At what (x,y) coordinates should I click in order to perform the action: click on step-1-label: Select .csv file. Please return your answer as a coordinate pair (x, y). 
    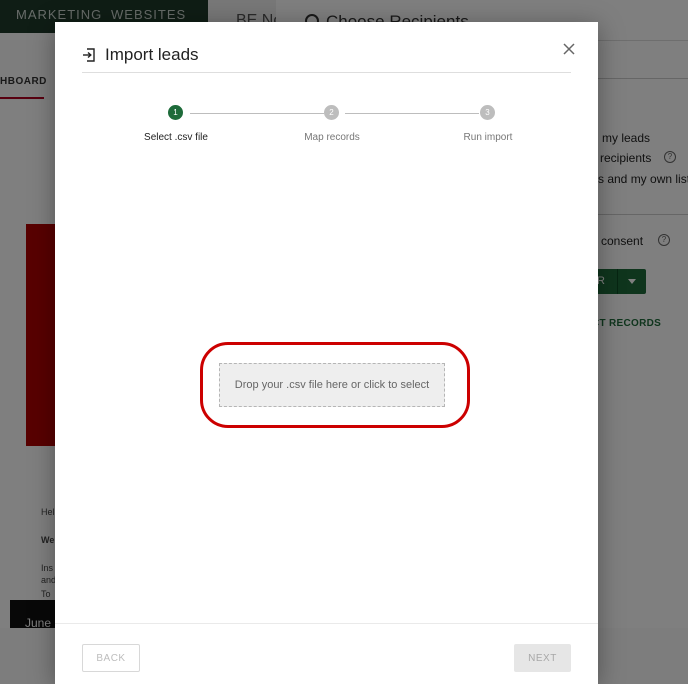
    Looking at the image, I should click on (176, 137).